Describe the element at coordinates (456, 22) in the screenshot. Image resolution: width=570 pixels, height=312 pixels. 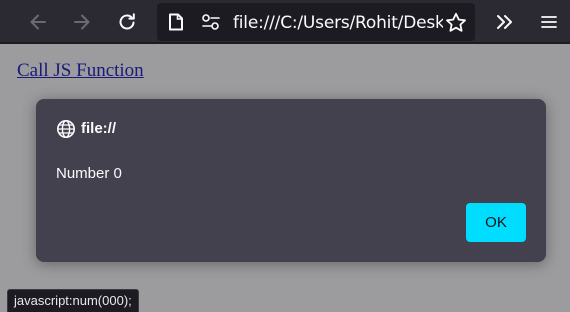
I see `star-icon` at that location.